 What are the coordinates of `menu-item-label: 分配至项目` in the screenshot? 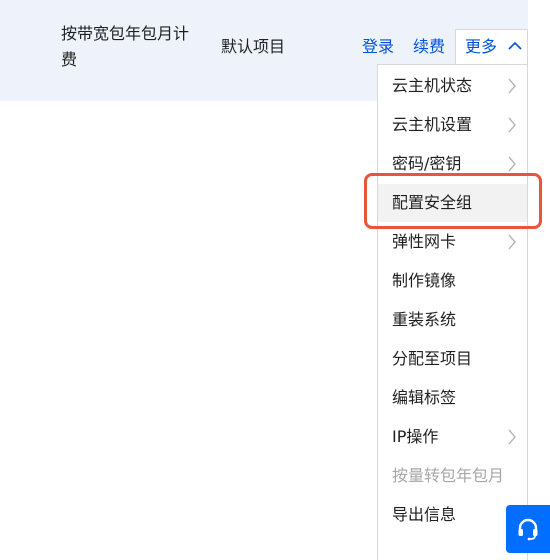 It's located at (432, 358).